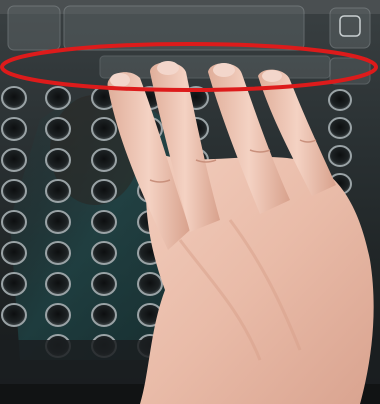 The height and width of the screenshot is (404, 380). What do you see at coordinates (120, 80) in the screenshot?
I see `index-nail` at bounding box center [120, 80].